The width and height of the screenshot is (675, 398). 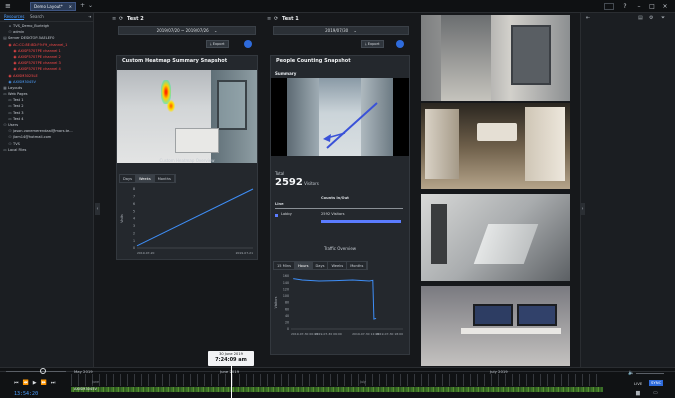 What do you see at coordinates (187, 160) in the screenshot?
I see `heatmap-overview-label: Custom Heatmap Overview` at bounding box center [187, 160].